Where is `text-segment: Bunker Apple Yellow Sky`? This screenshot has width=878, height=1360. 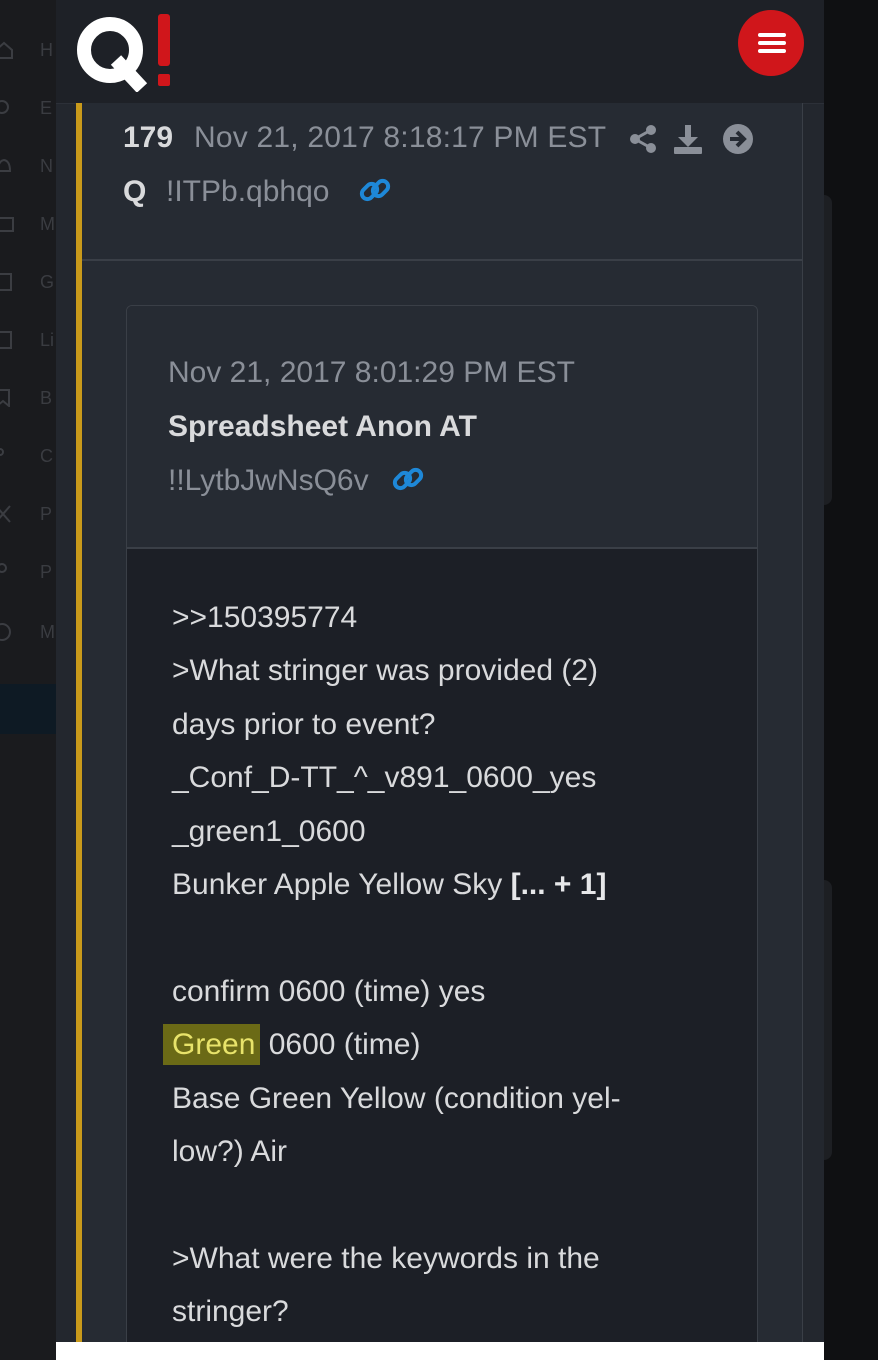
text-segment: Bunker Apple Yellow Sky is located at coordinates (337, 884).